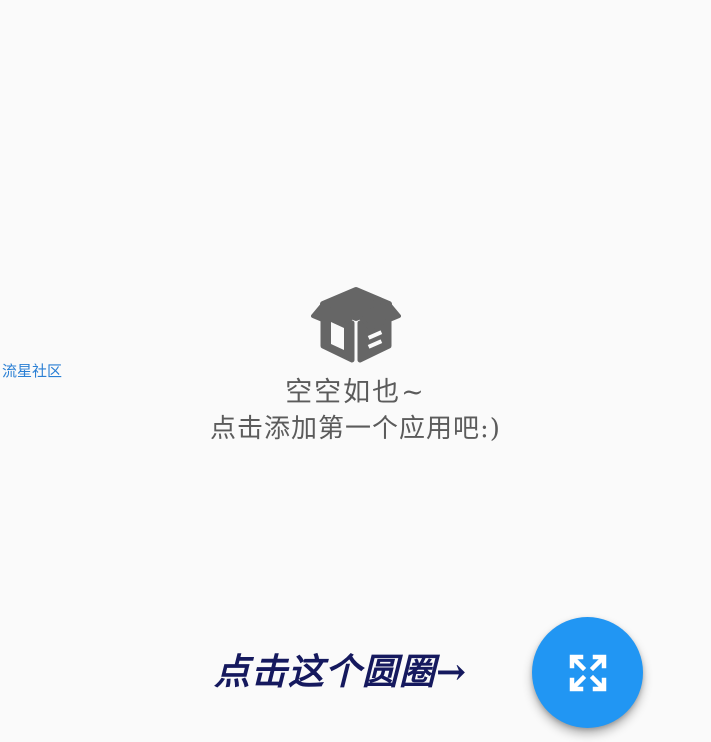 The width and height of the screenshot is (711, 742). I want to click on expand-arrows-icon, so click(587, 672).